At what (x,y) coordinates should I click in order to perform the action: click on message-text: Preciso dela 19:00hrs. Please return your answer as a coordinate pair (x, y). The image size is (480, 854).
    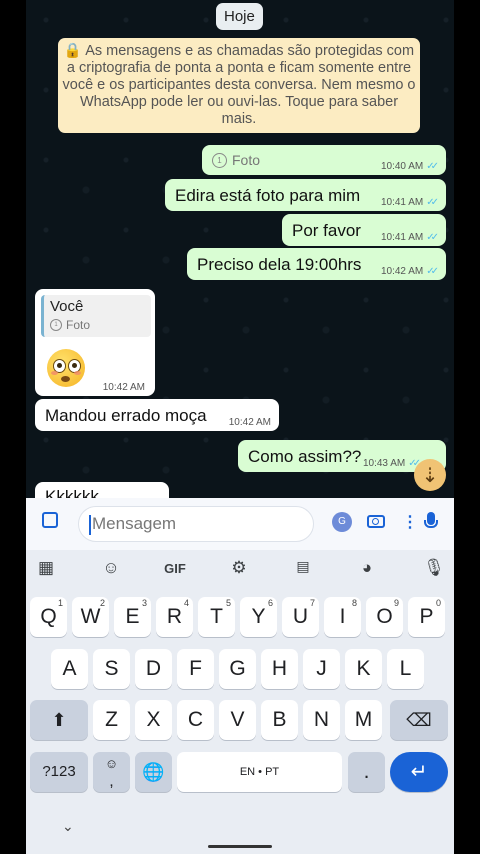
    Looking at the image, I should click on (279, 264).